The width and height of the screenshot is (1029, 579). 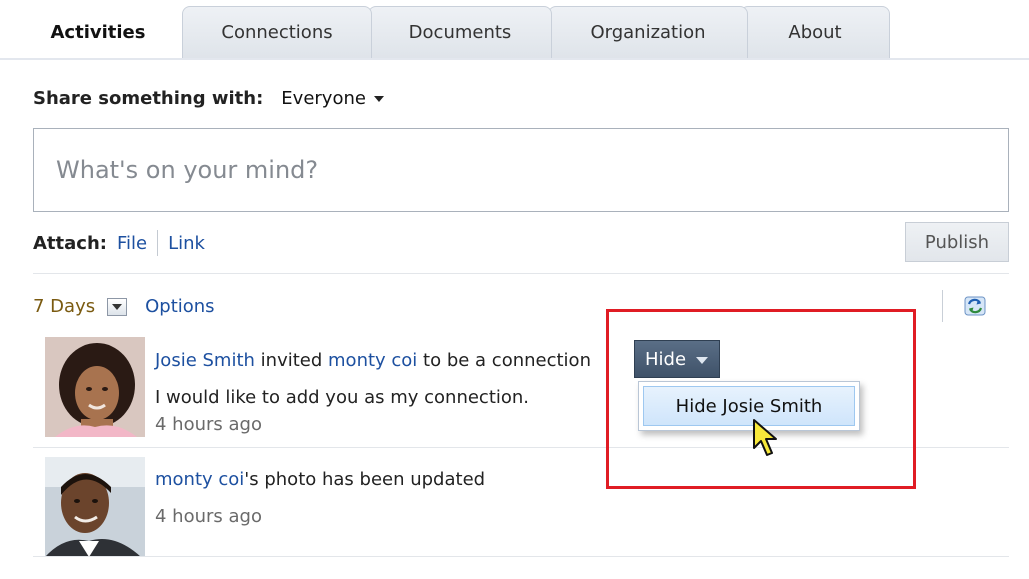 I want to click on composer-divider, so click(x=521, y=273).